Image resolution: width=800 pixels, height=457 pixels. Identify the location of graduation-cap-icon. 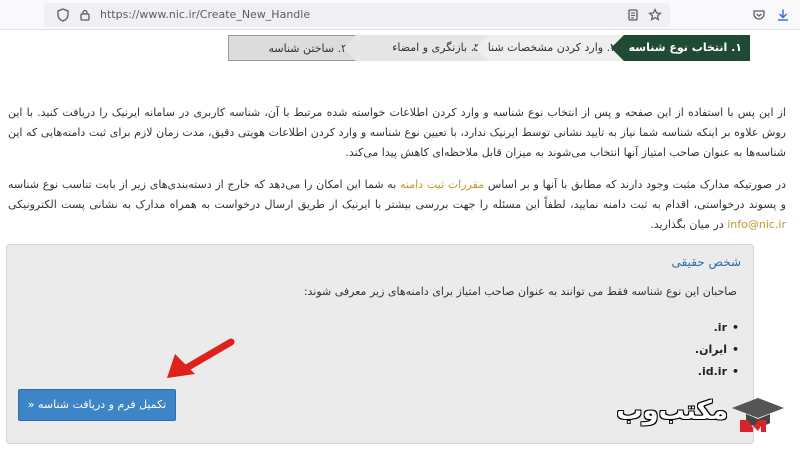
(758, 415).